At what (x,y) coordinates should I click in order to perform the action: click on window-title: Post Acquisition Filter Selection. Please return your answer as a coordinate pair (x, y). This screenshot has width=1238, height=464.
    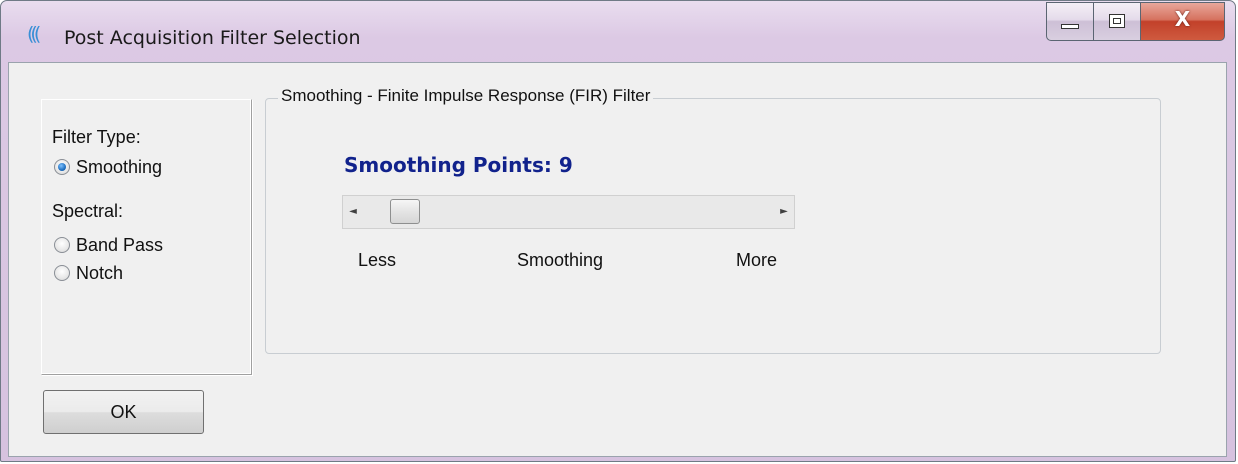
    Looking at the image, I should click on (212, 38).